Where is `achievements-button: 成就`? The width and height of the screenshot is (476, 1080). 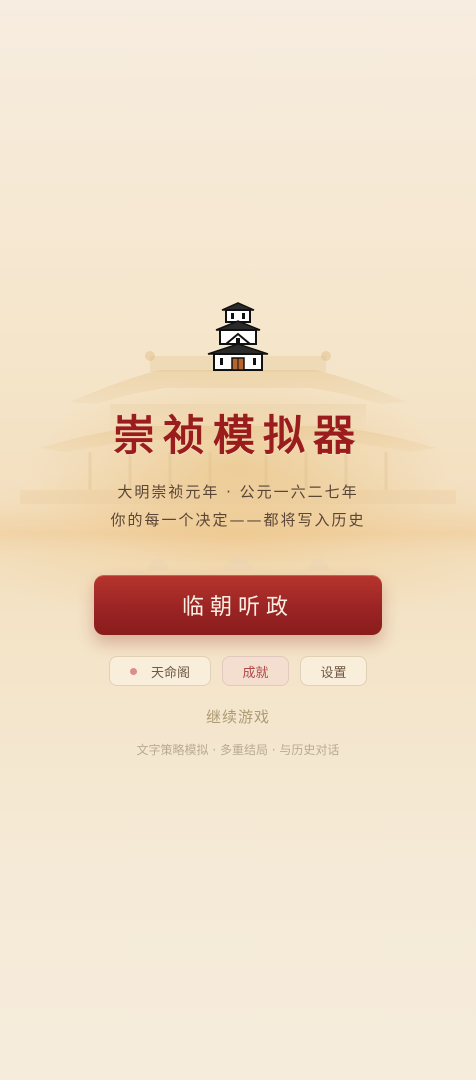
achievements-button: 成就 is located at coordinates (255, 671).